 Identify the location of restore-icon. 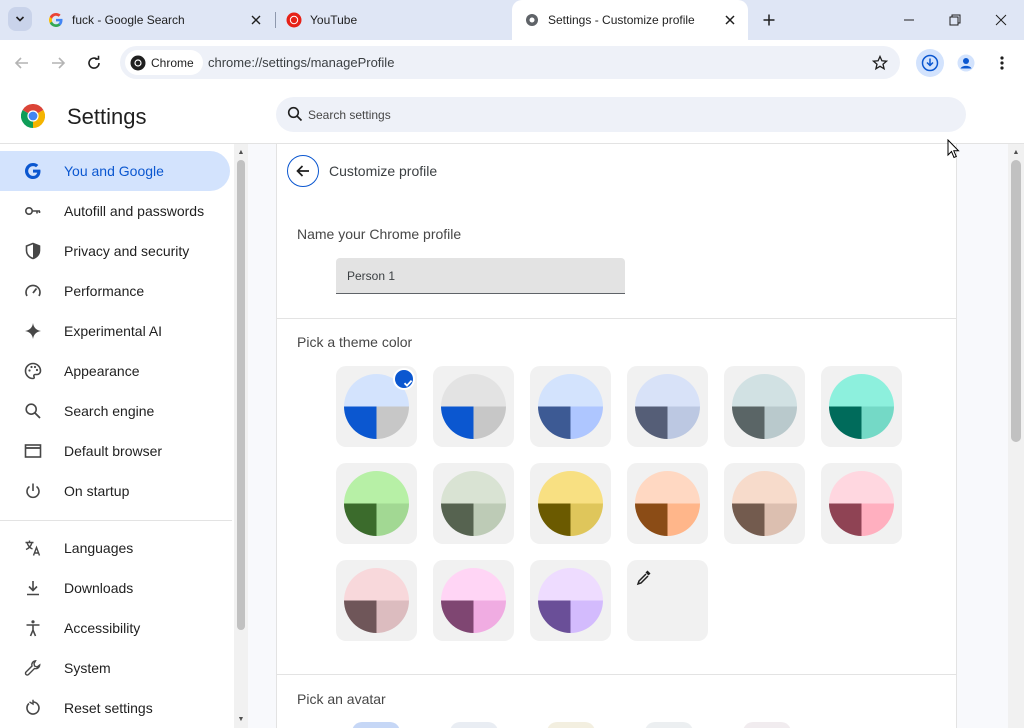
(955, 20).